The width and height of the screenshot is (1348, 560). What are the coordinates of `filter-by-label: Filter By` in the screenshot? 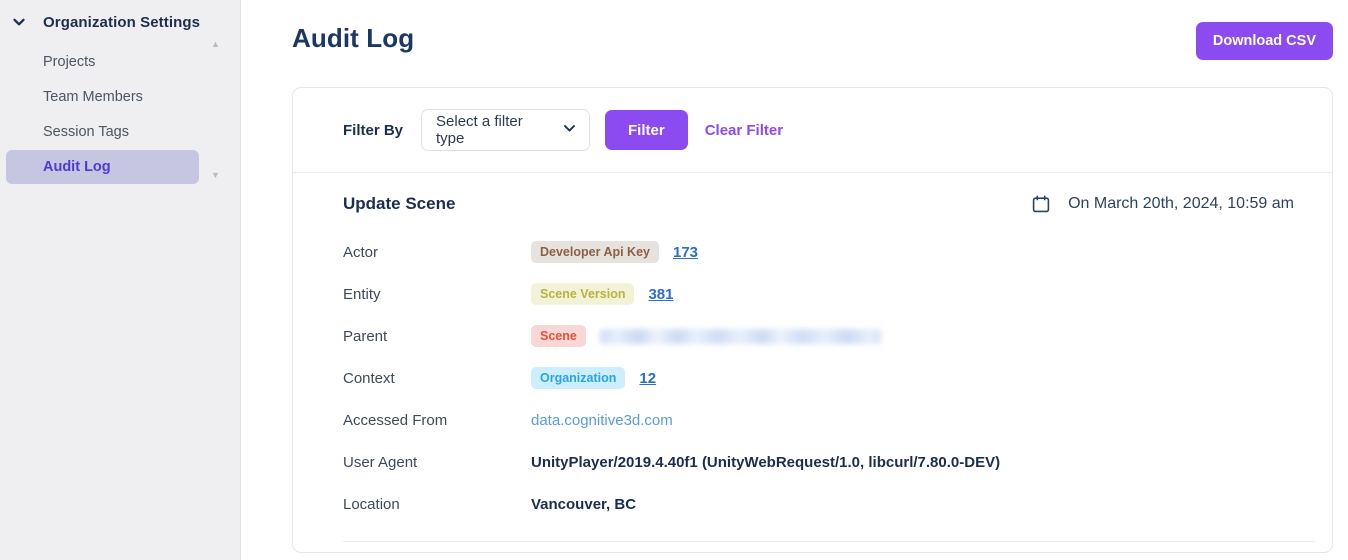 It's located at (373, 130).